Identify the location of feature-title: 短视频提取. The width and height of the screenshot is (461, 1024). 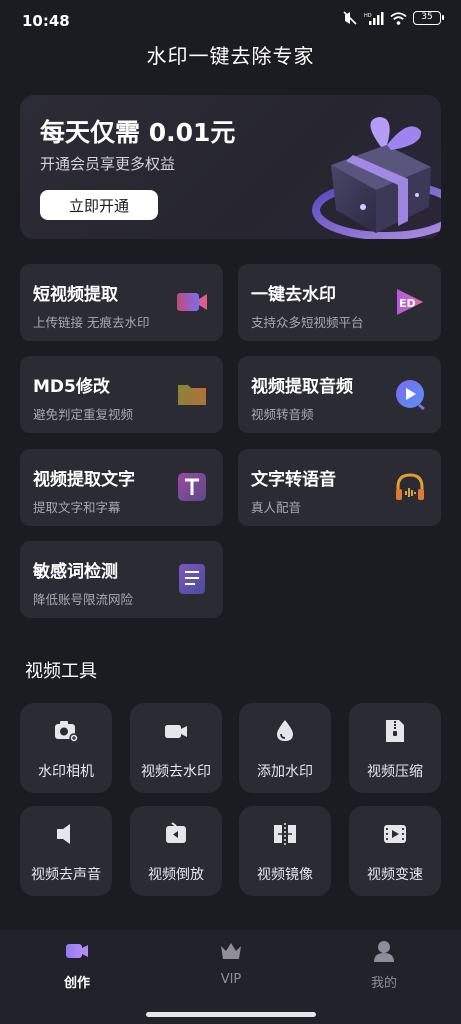
(75, 295).